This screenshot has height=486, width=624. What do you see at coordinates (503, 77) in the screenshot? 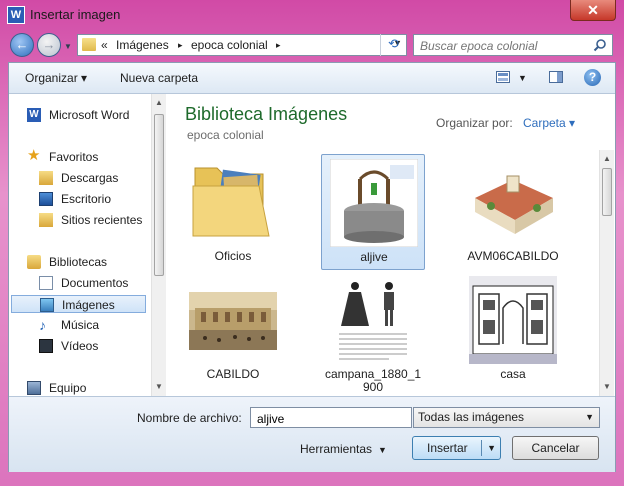
I see `change-view-icon` at bounding box center [503, 77].